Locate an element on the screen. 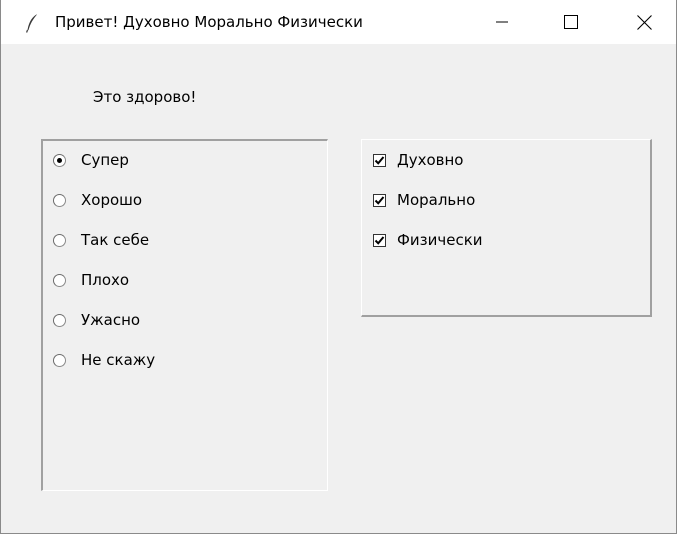  close-icon is located at coordinates (644, 22).